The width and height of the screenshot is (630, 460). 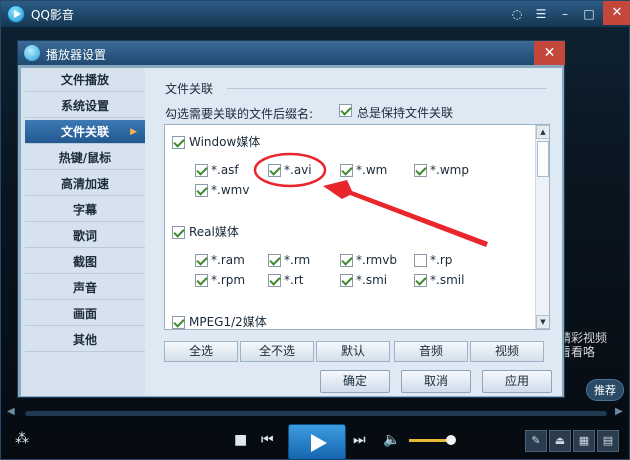 I want to click on ext-wmp: *.wmp, so click(x=441, y=170).